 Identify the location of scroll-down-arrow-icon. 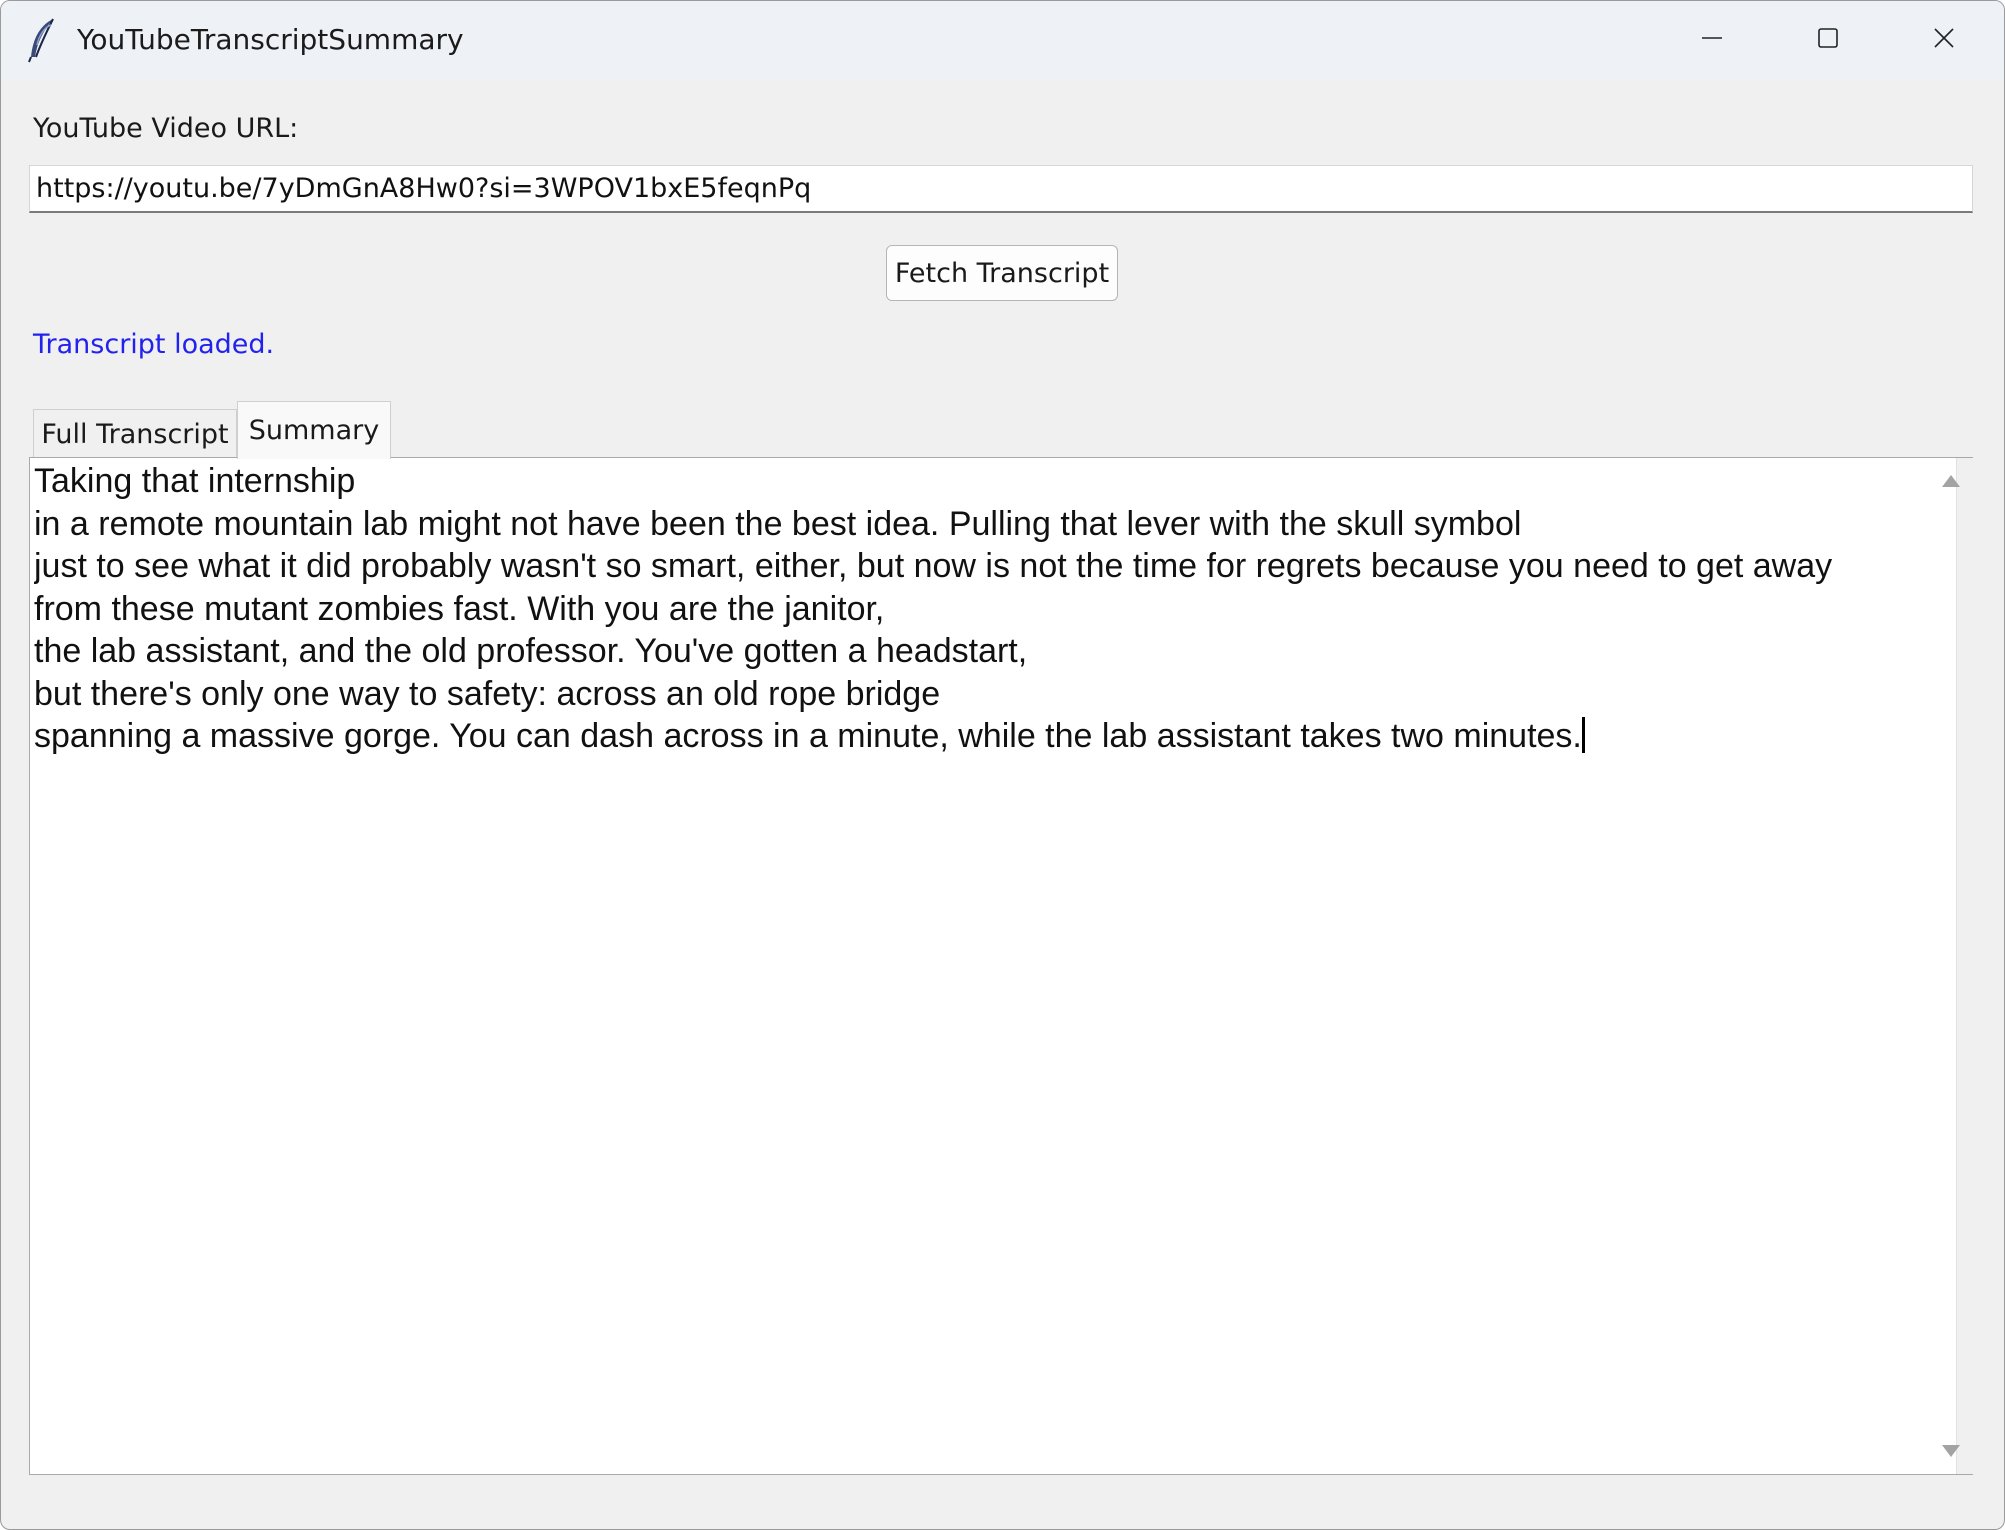
(1951, 1451).